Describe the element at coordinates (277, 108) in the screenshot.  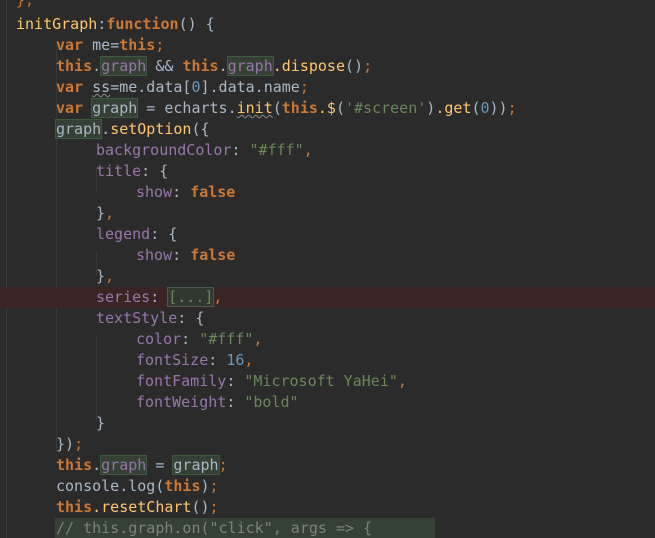
I see `token-punctuation: (` at that location.